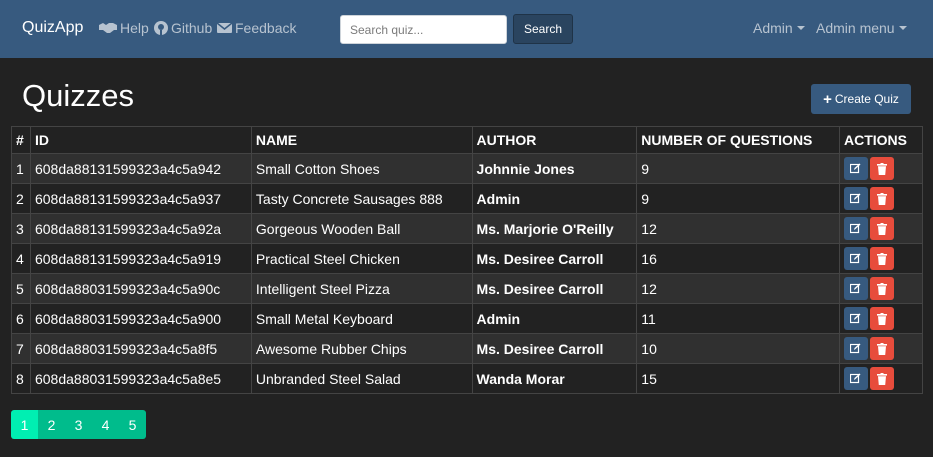 The image size is (933, 457). Describe the element at coordinates (554, 168) in the screenshot. I see `quiz-author: Johnnie Jones` at that location.